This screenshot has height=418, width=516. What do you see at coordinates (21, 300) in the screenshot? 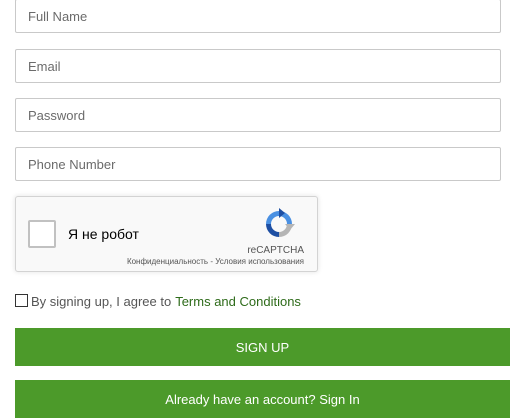
I see `agree-checkbox` at bounding box center [21, 300].